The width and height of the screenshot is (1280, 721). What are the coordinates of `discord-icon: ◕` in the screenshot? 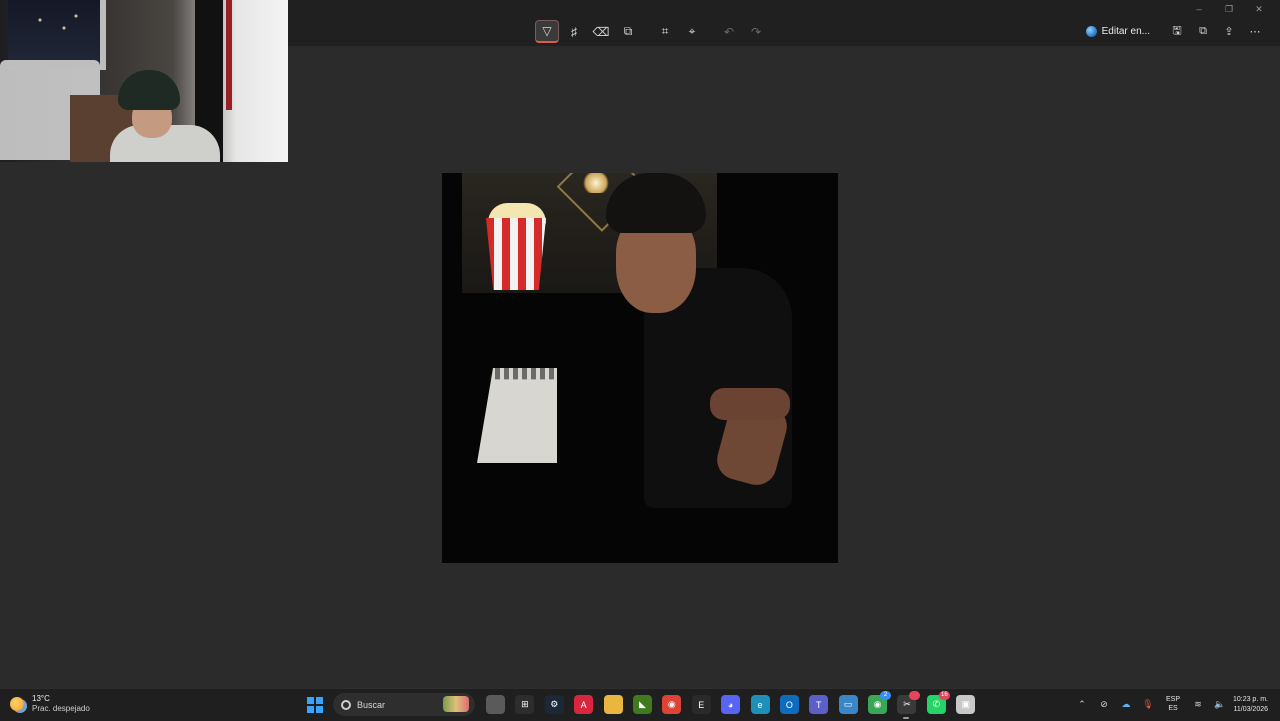 It's located at (731, 704).